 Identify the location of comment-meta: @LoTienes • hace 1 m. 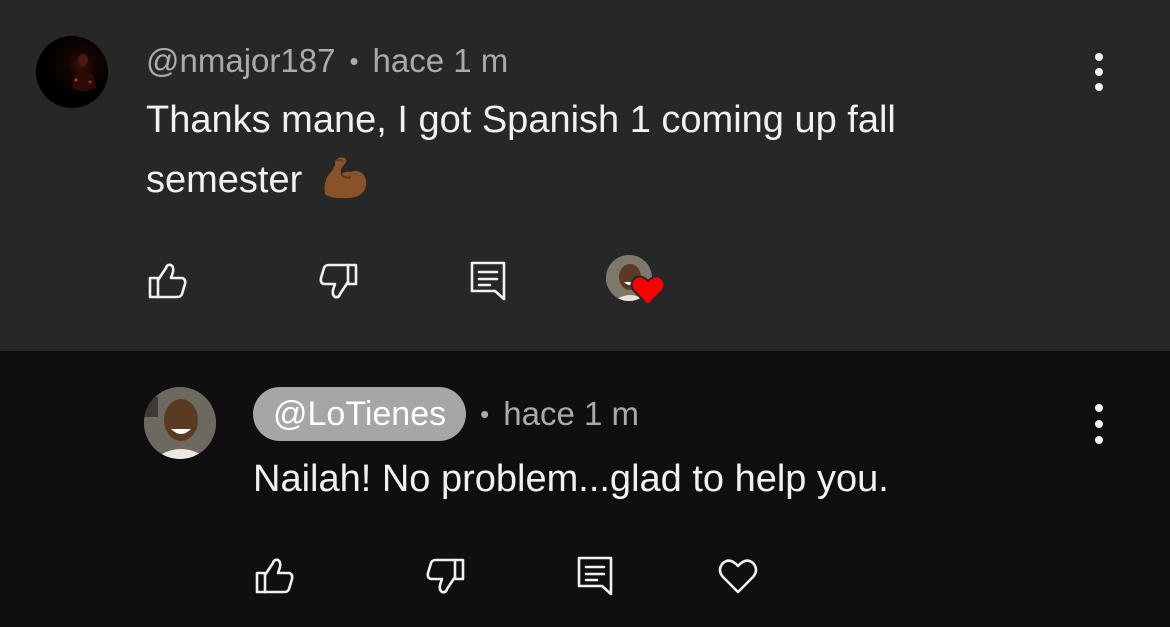
(446, 414).